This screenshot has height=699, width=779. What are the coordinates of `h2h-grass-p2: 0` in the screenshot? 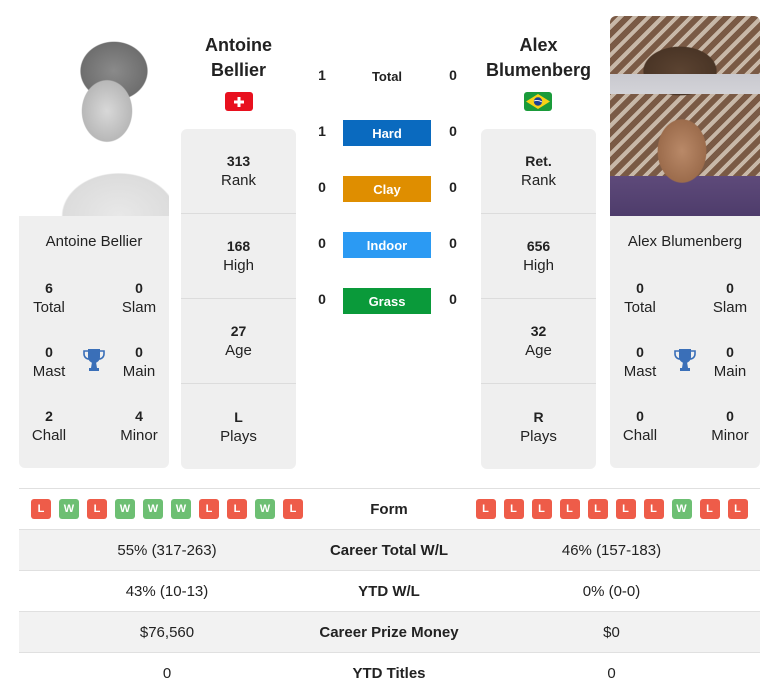 It's located at (453, 299).